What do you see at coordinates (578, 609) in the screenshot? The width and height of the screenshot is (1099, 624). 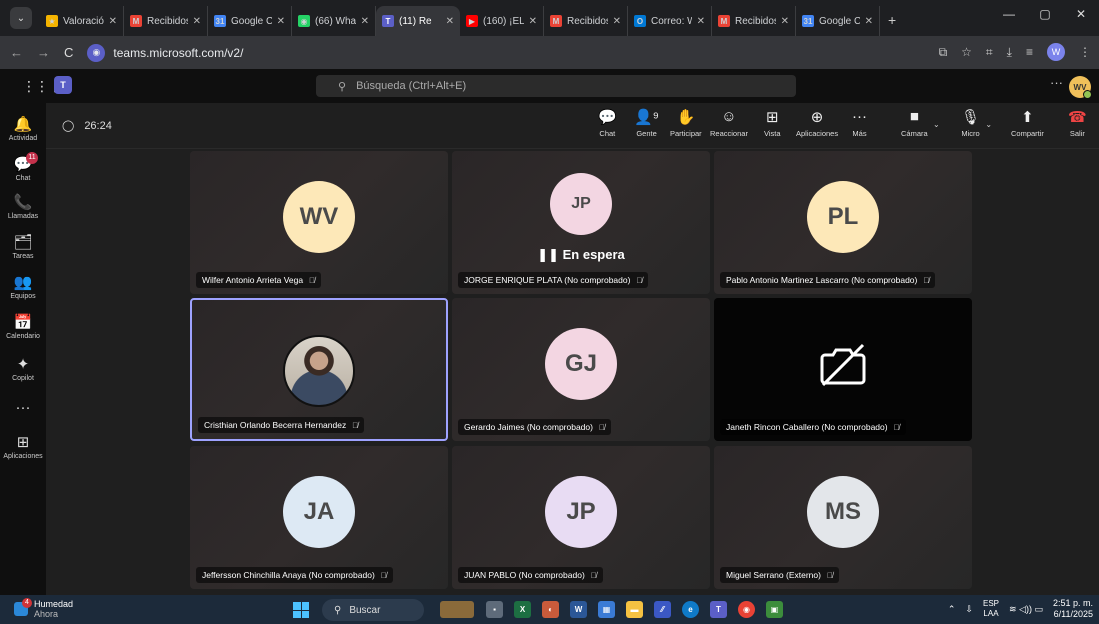 I see `word-icon: W` at bounding box center [578, 609].